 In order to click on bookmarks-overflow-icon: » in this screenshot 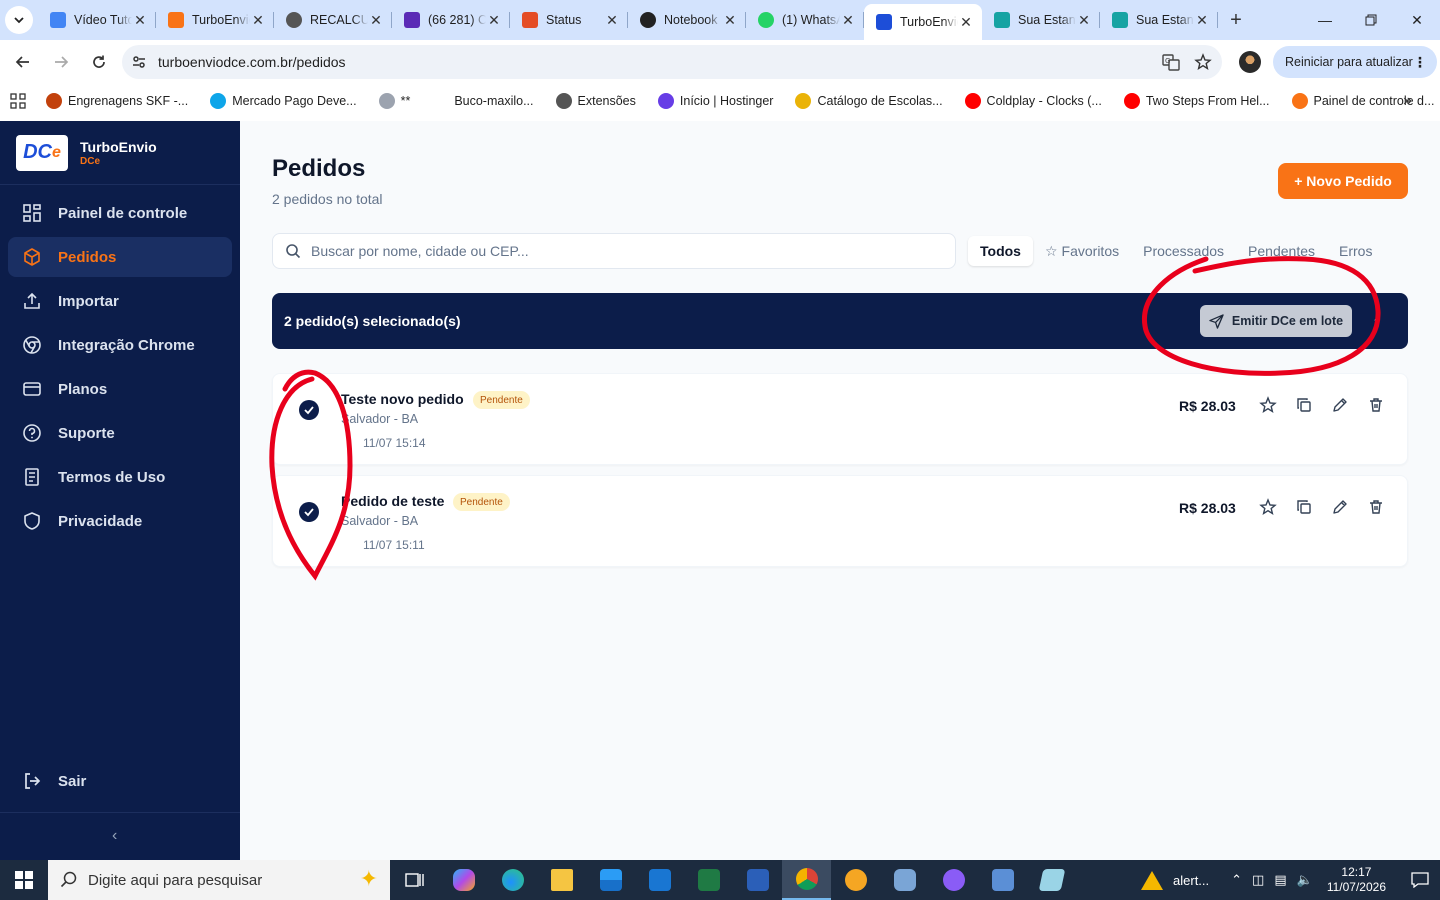, I will do `click(1407, 101)`.